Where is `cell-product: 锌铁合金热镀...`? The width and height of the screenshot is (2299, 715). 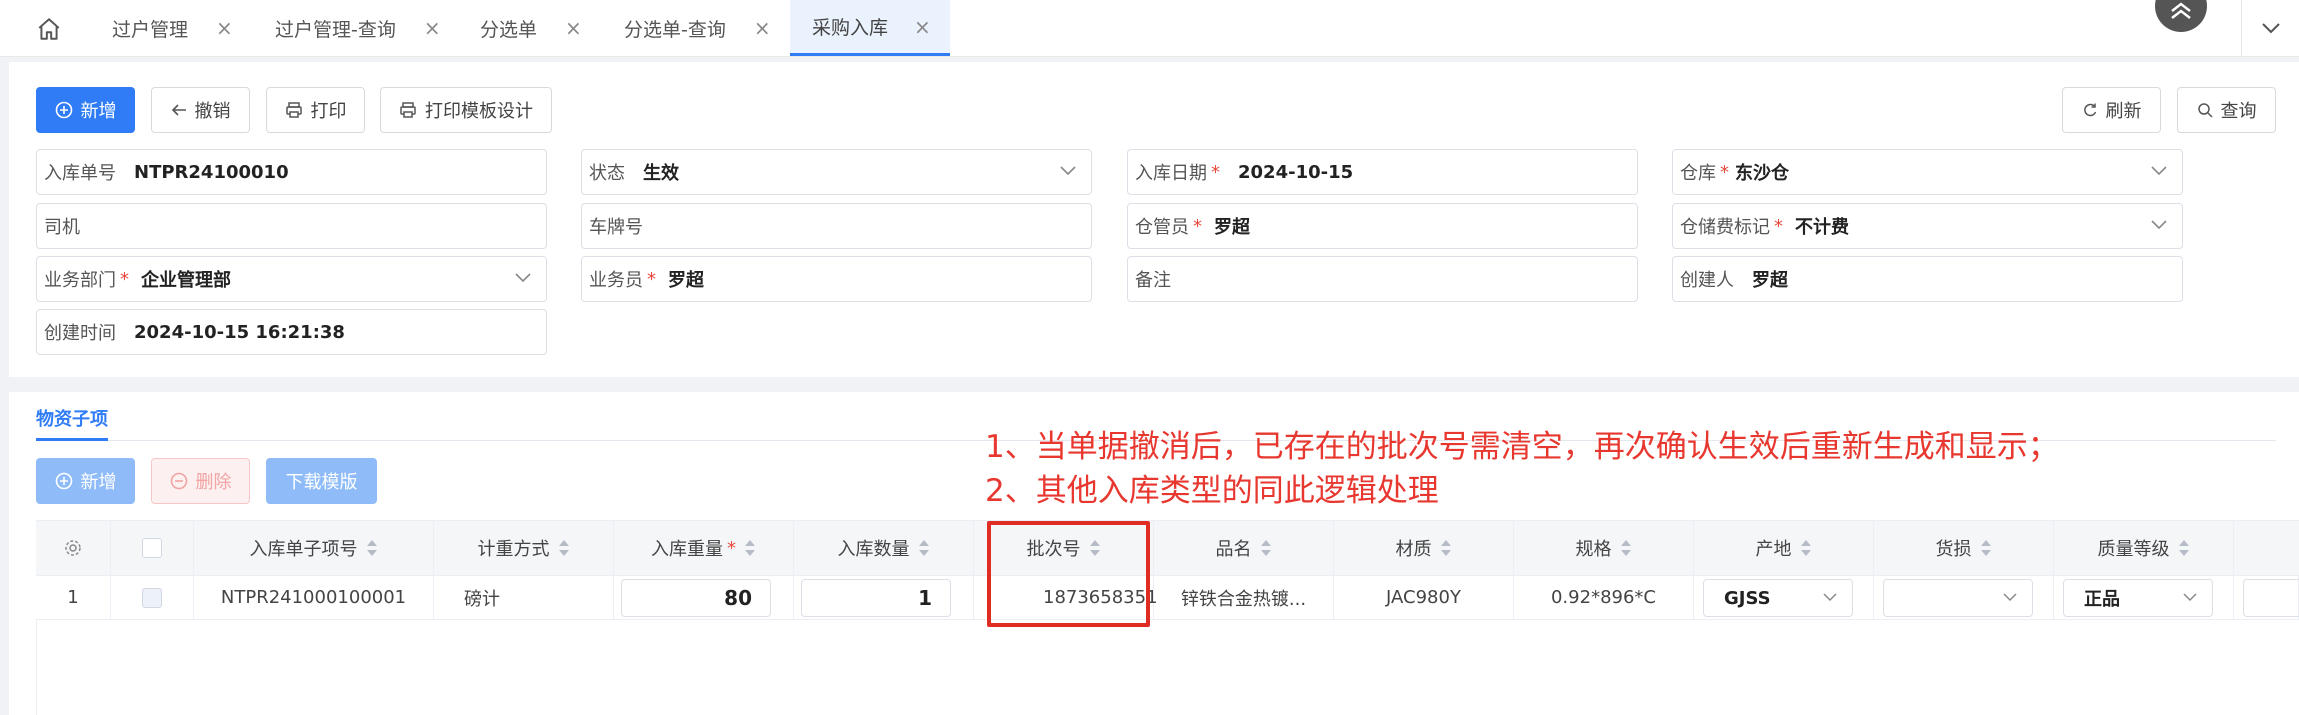
cell-product: 锌铁合金热镀... is located at coordinates (1244, 597).